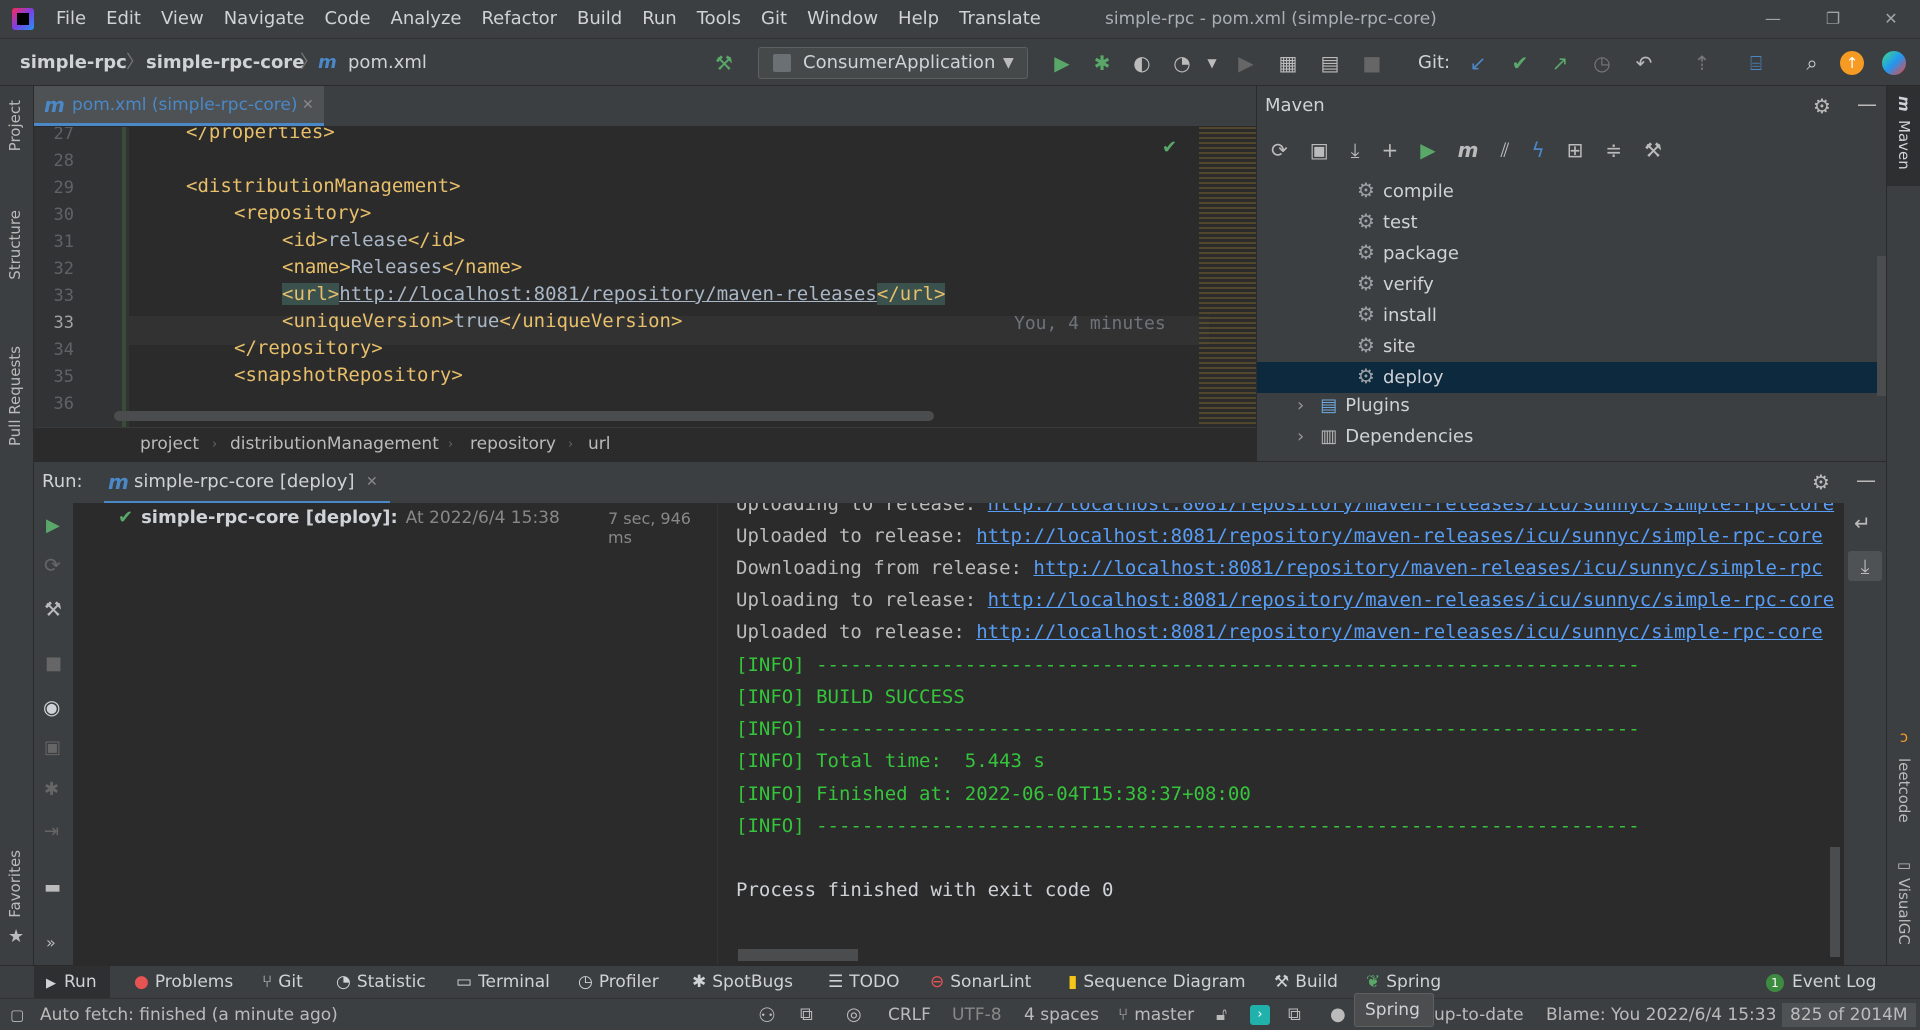 The image size is (1920, 1030). I want to click on menu-file: File, so click(71, 19).